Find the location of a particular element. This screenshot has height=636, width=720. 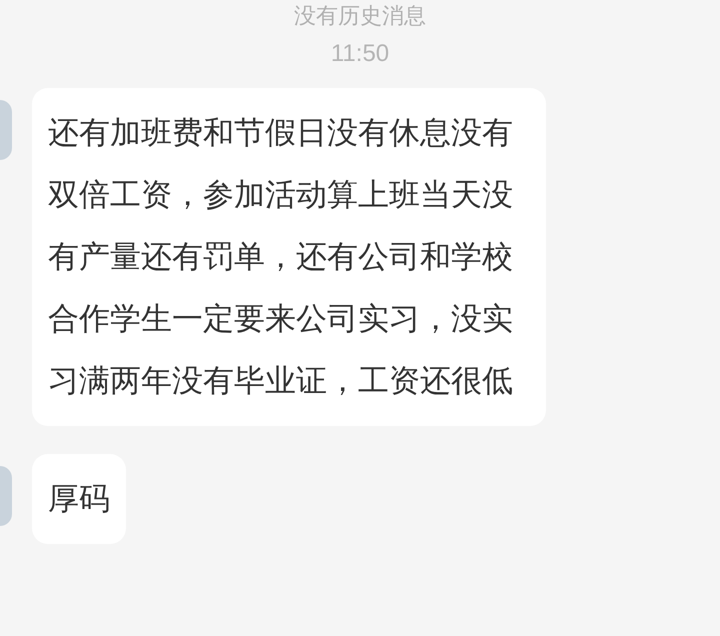

timestamp: 11:50 is located at coordinates (360, 54).